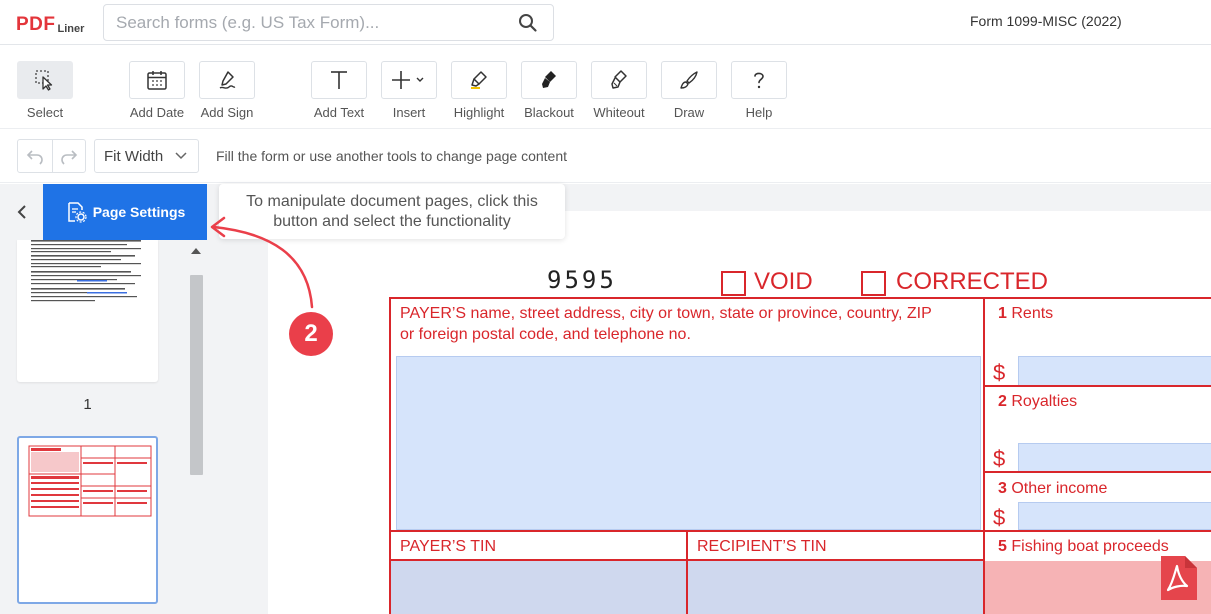  I want to click on payer-name-field, so click(688, 443).